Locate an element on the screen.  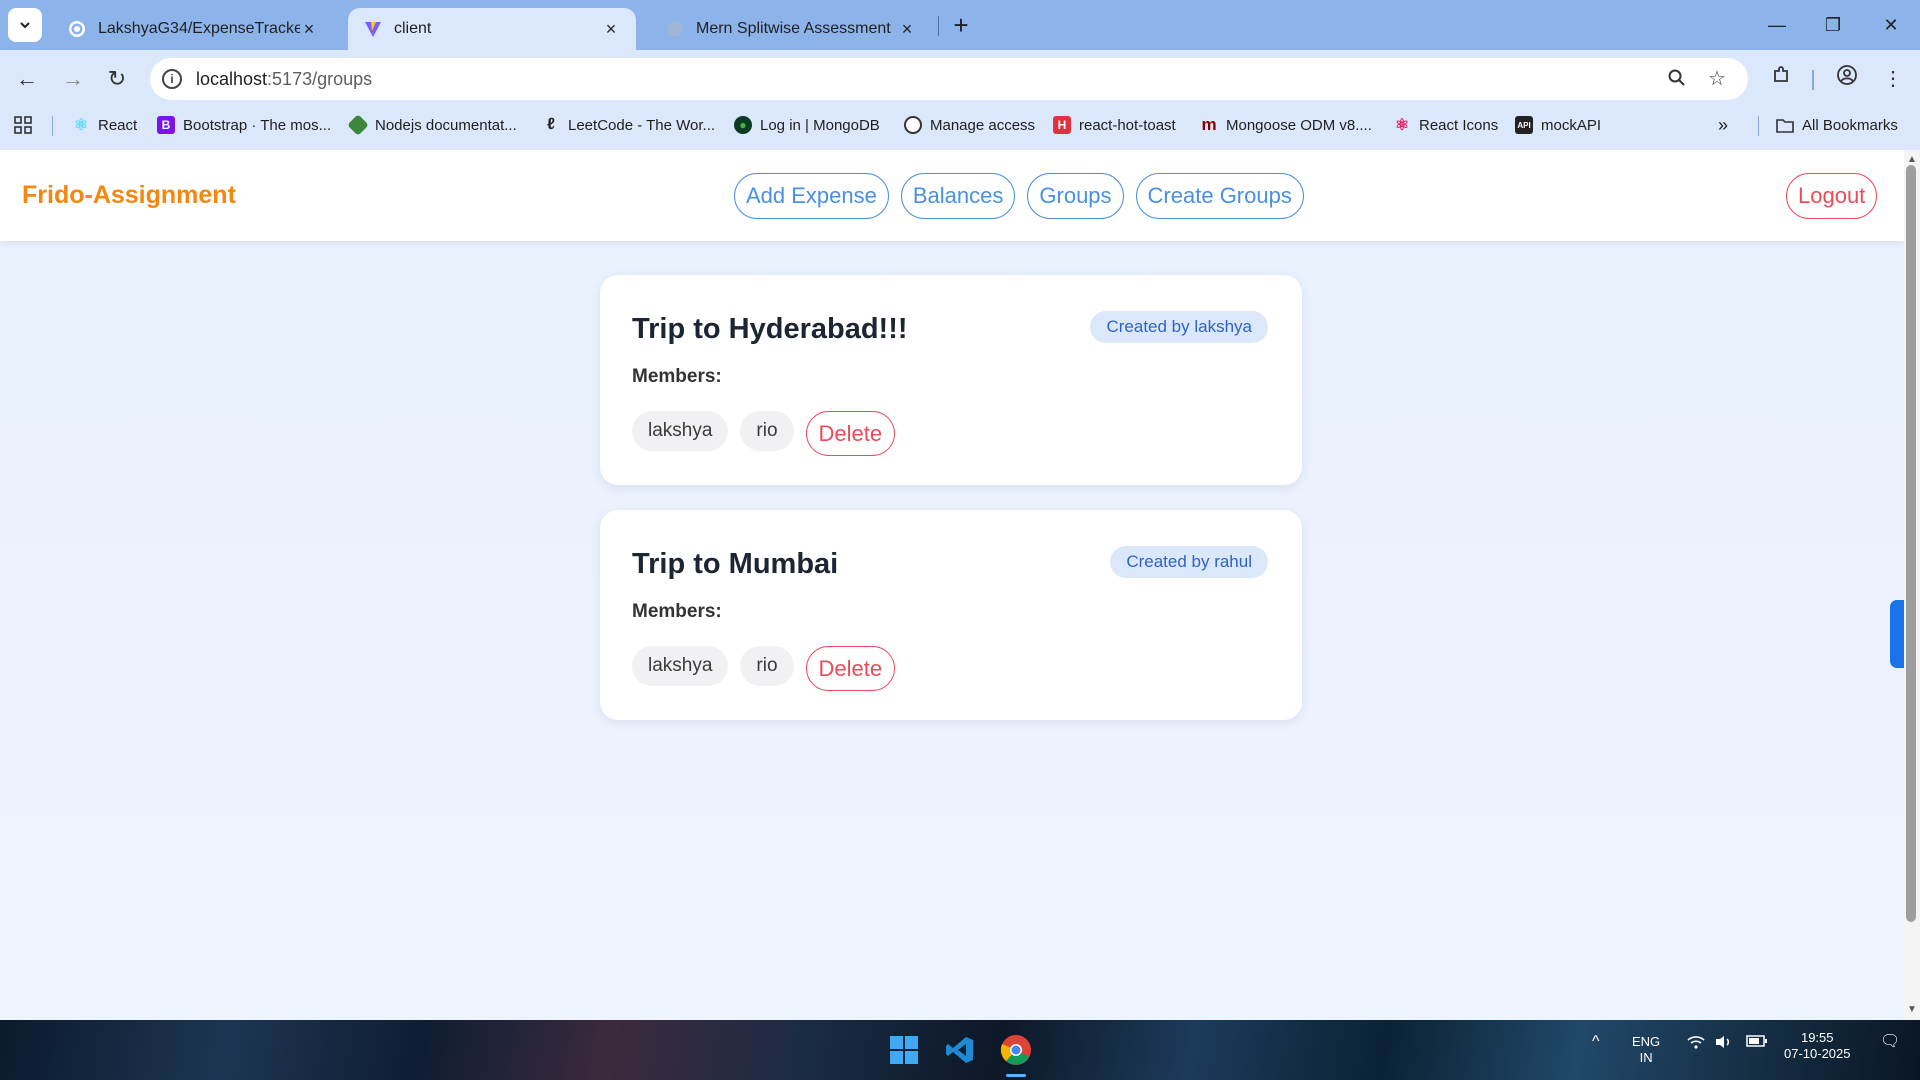
bookmark-label: react-hot-toast is located at coordinates (1127, 125).